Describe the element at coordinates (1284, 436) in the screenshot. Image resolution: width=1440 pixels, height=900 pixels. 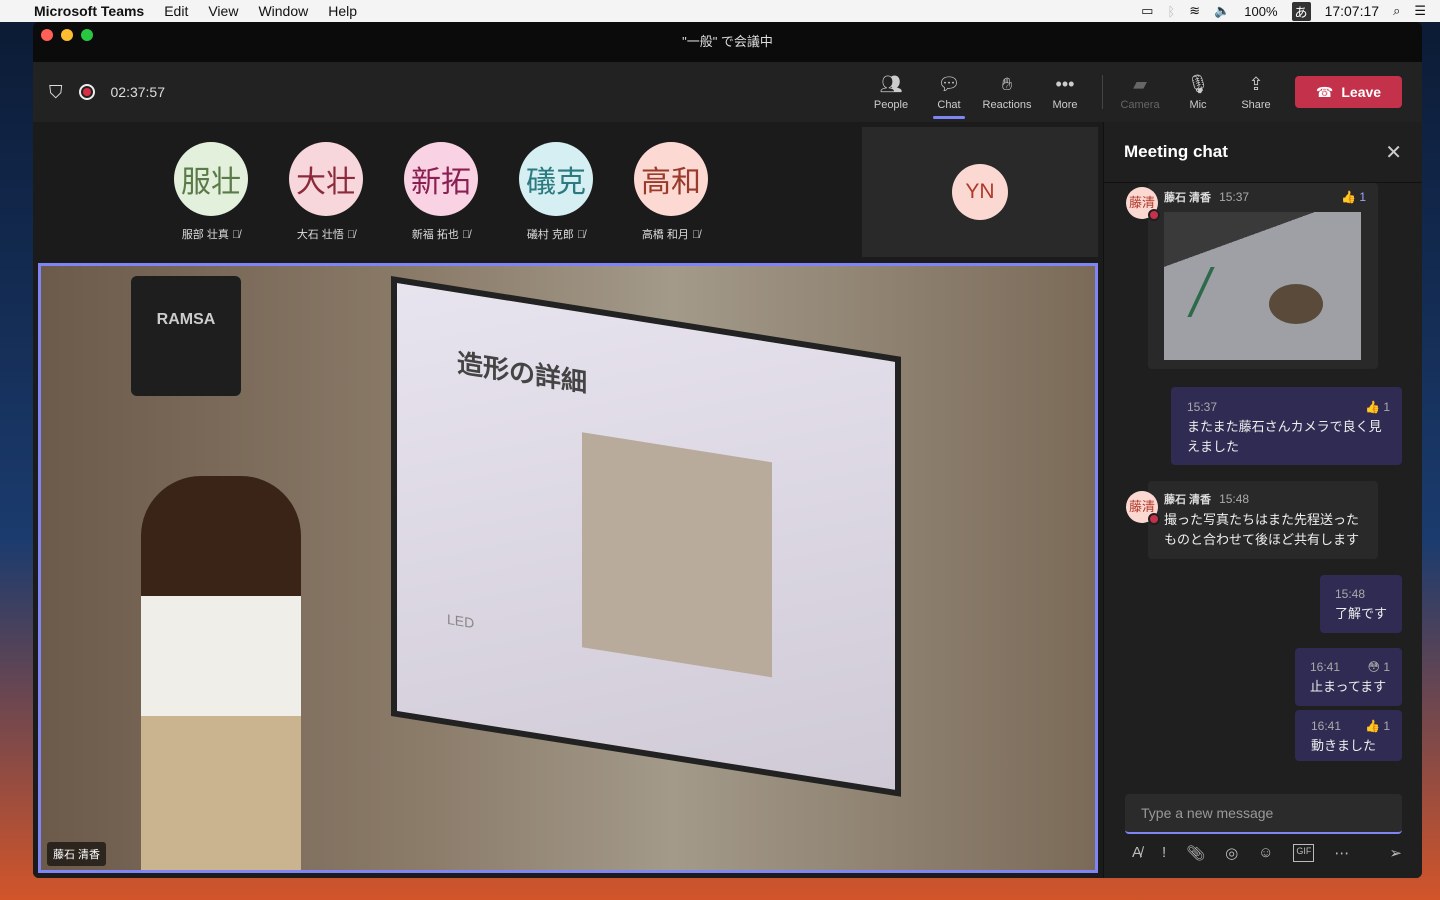
I see `message-text: またまた藤石さんカメラで良く見えました` at that location.